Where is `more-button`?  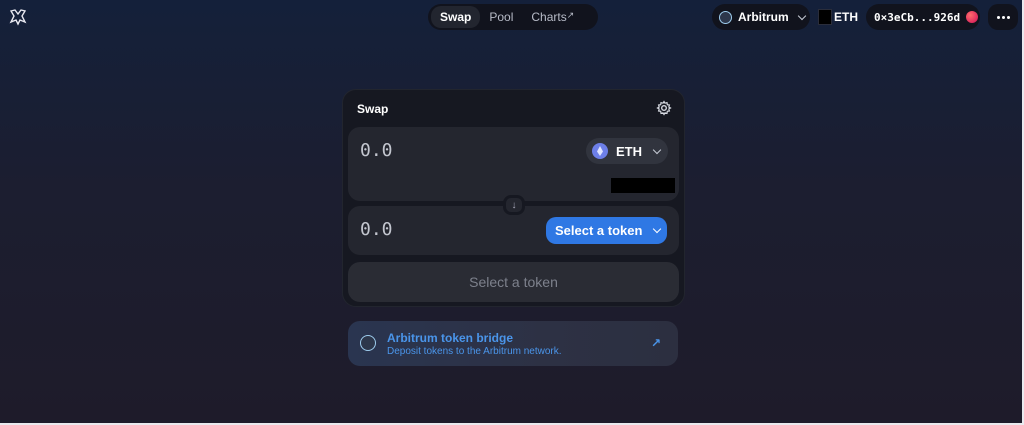 more-button is located at coordinates (1003, 17).